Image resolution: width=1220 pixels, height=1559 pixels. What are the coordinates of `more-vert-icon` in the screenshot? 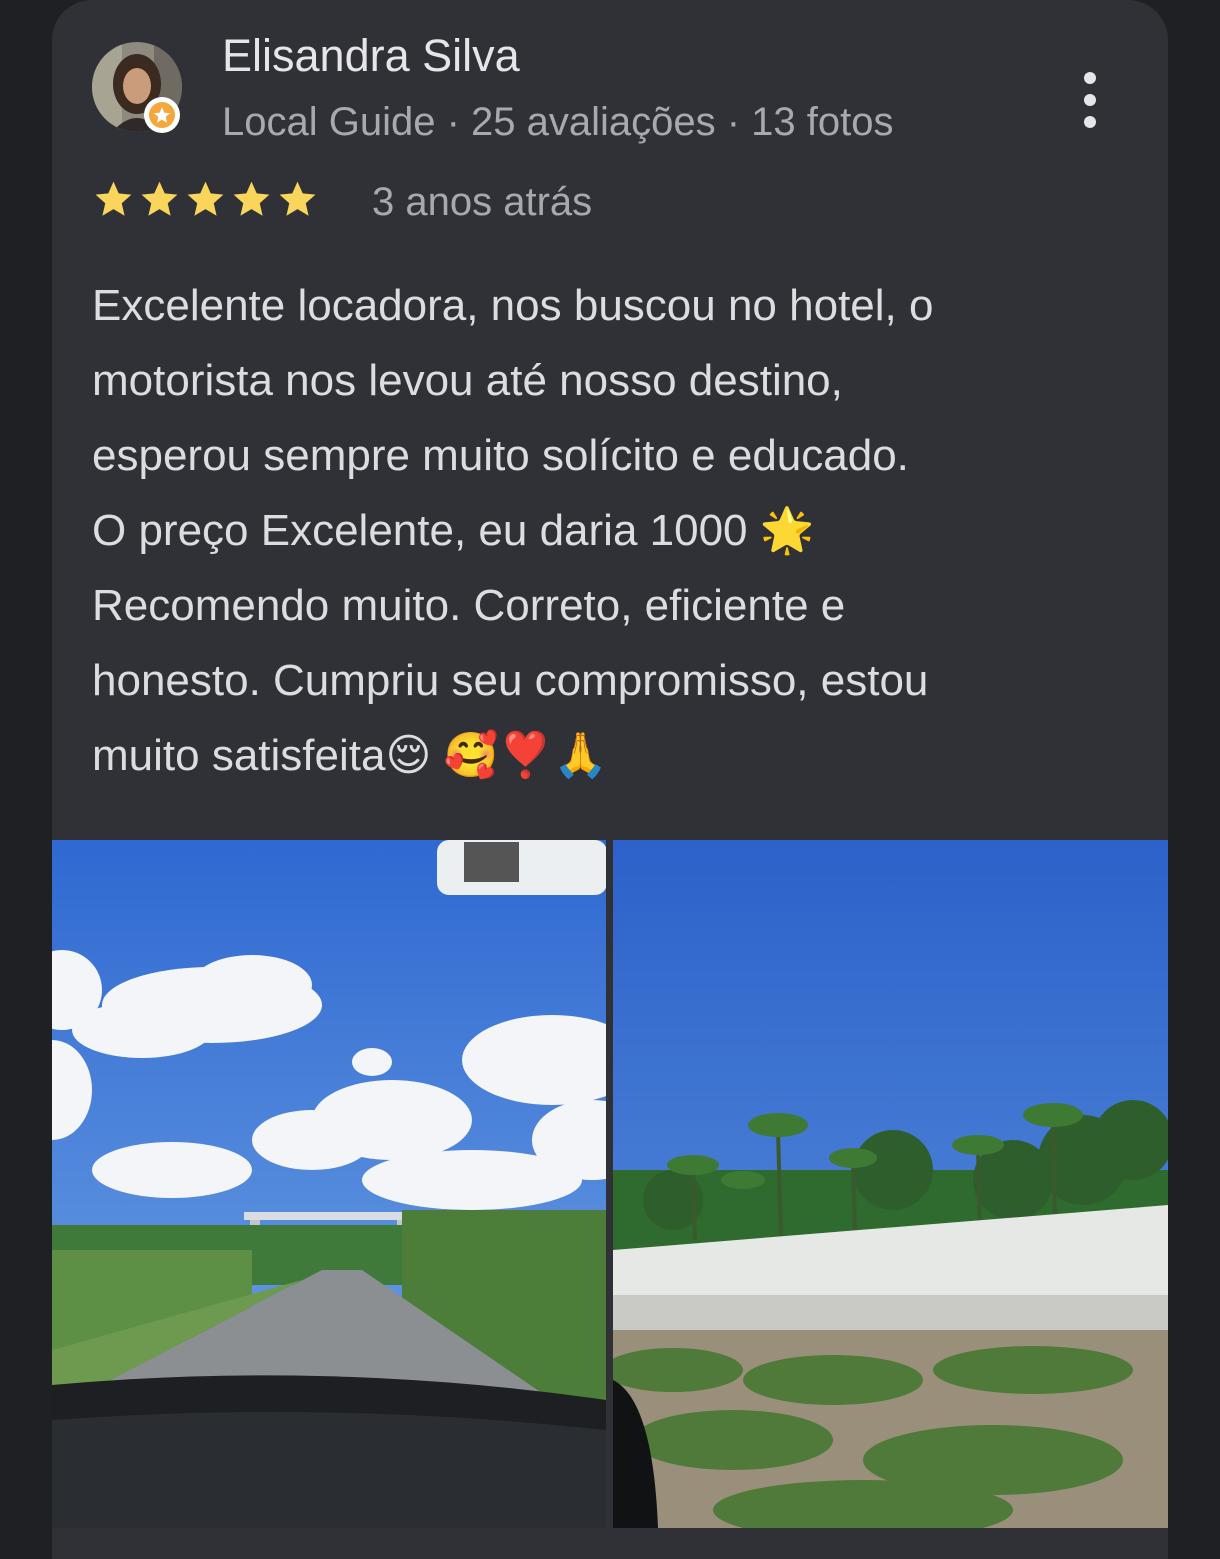 It's located at (1090, 100).